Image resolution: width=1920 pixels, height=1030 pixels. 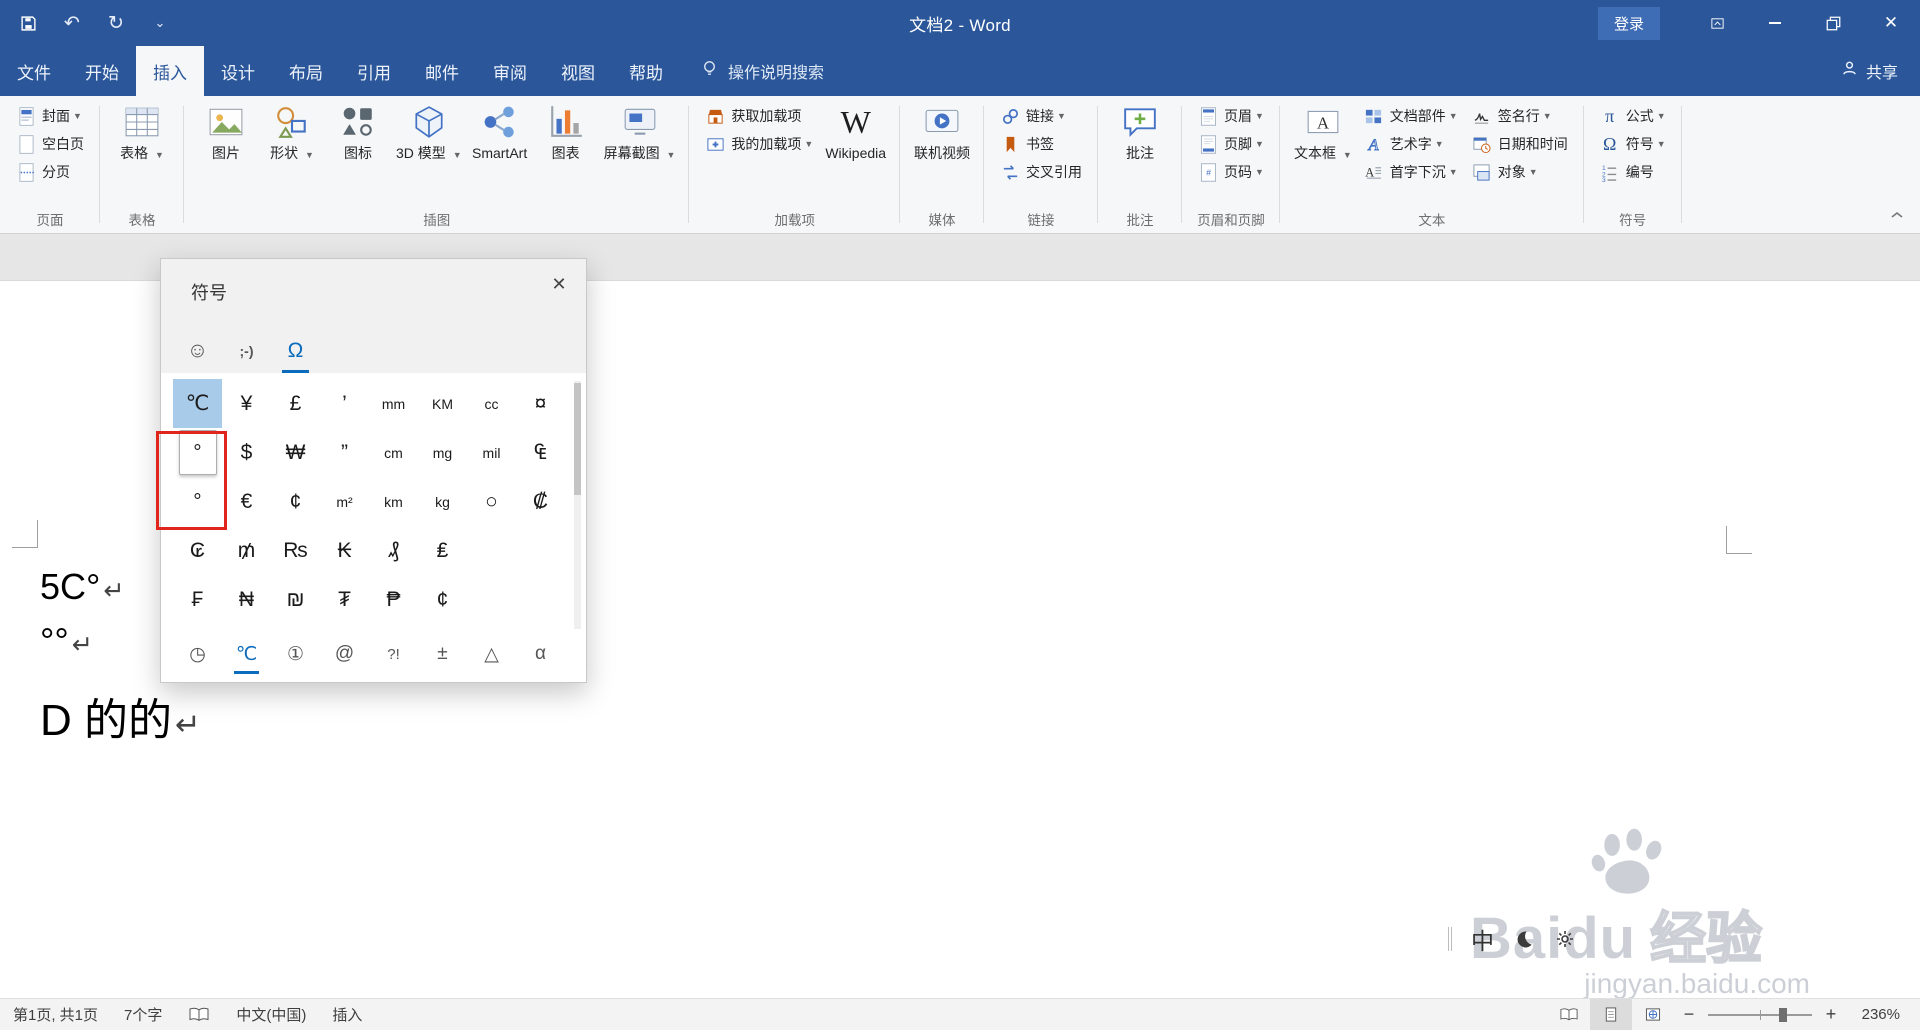 I want to click on wordart-button: A 艺术字 ▼, so click(x=1411, y=144).